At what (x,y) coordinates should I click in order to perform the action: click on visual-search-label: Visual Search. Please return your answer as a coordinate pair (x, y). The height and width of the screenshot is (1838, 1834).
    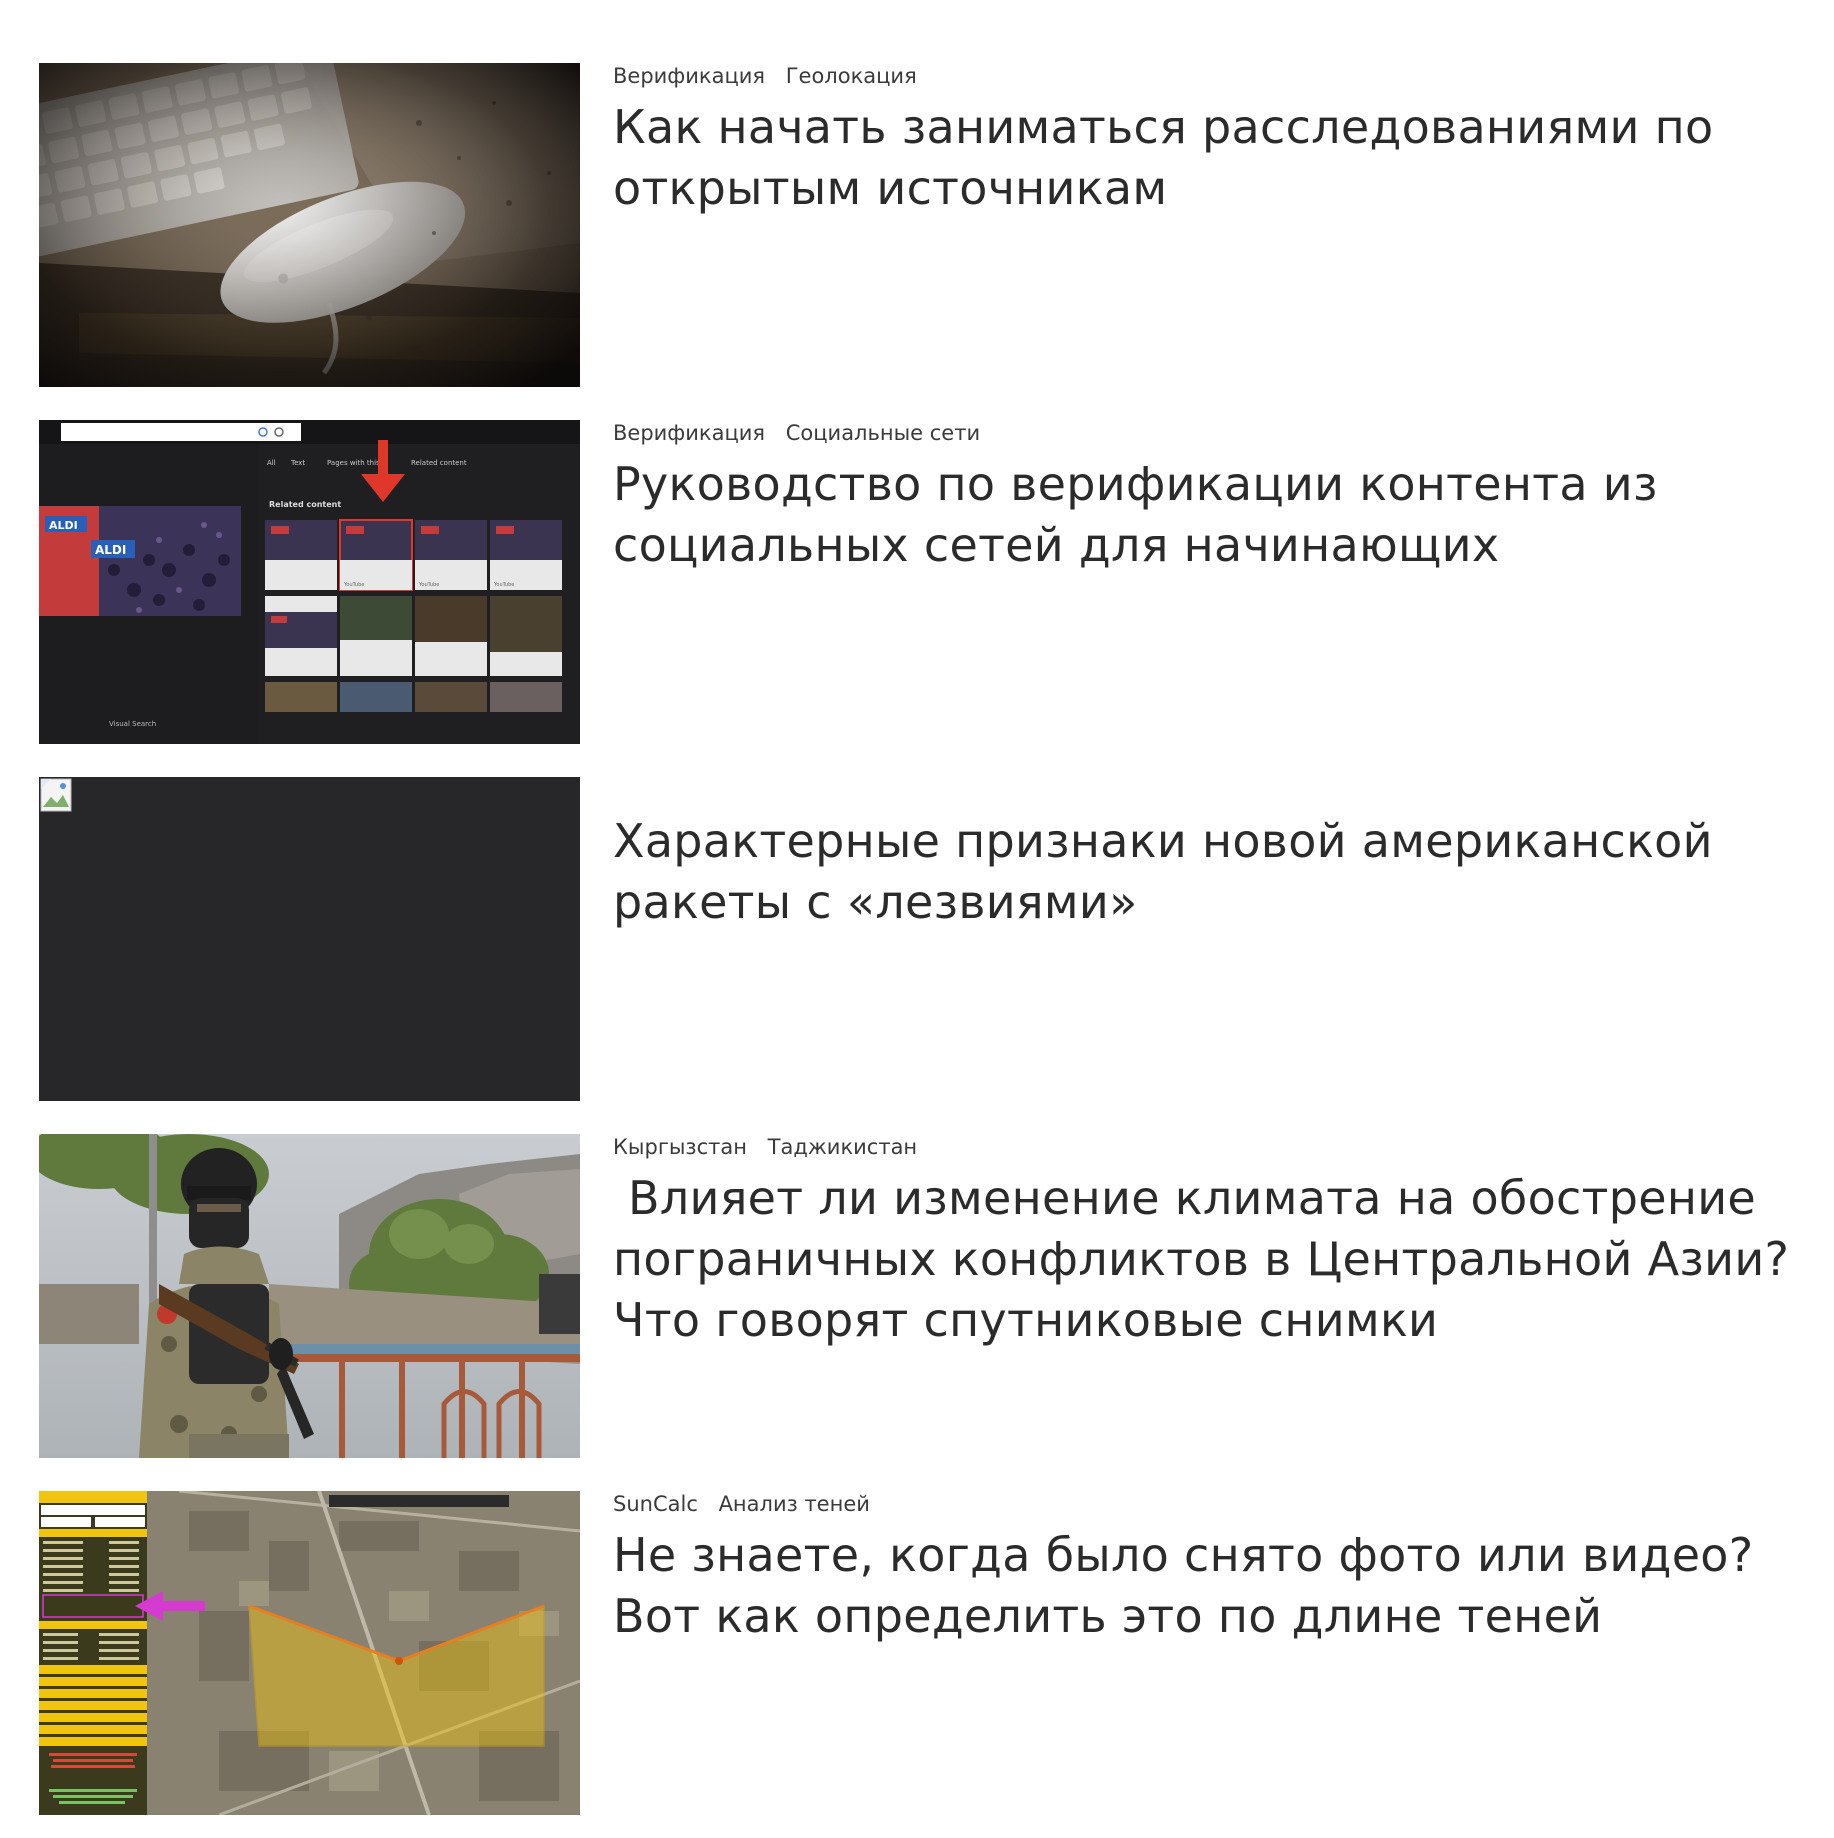
    Looking at the image, I should click on (132, 724).